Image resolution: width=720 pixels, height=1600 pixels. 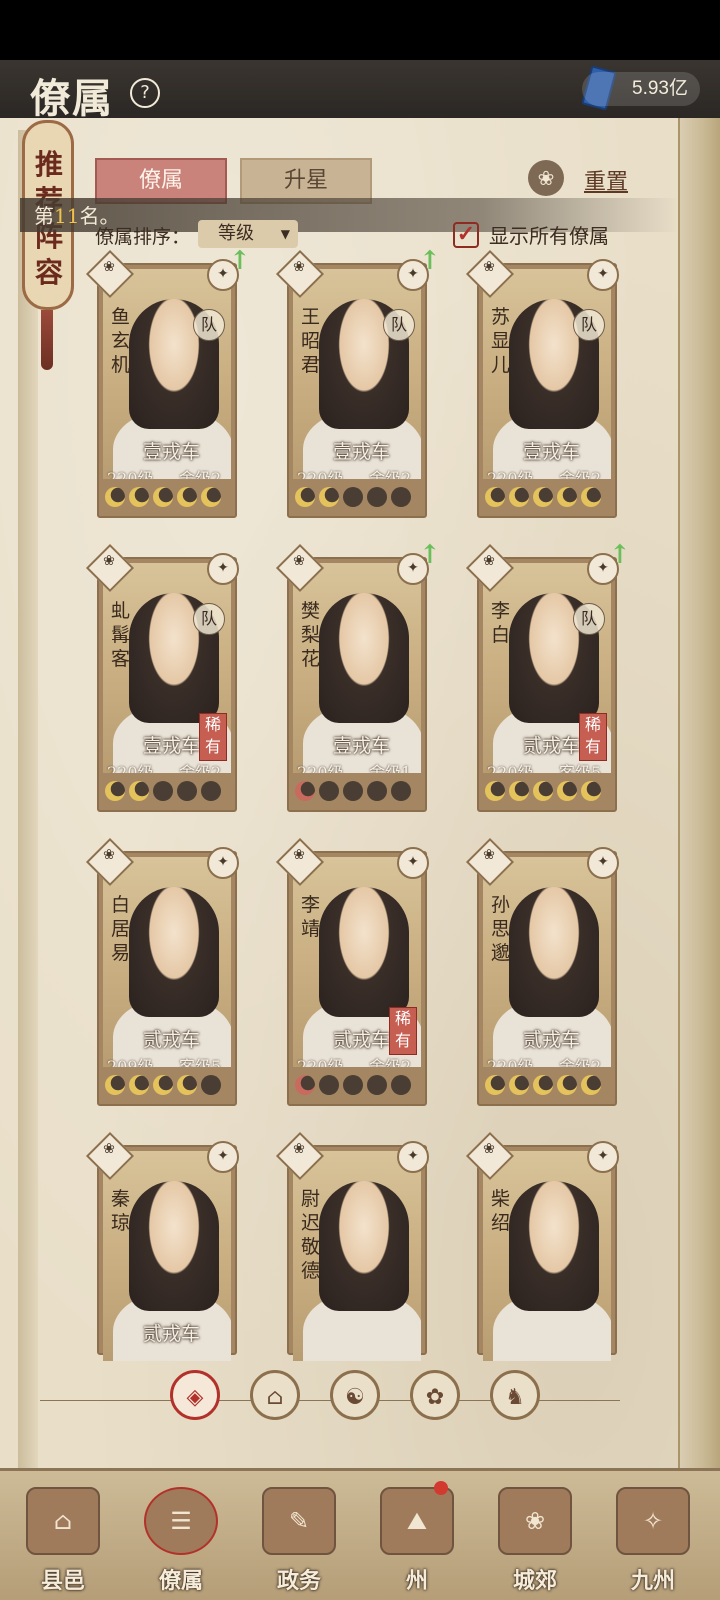 I want to click on retainer-card: 苏显儿 队壹戎车 220级 舍级2阶 ❀ ✦, so click(x=542, y=383).